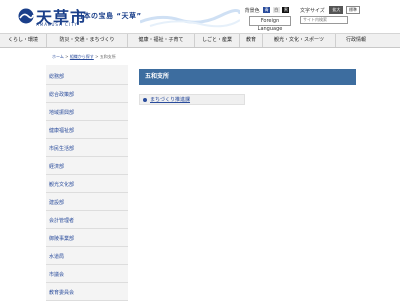  What do you see at coordinates (353, 10) in the screenshot?
I see `font-standard-button: 標準` at bounding box center [353, 10].